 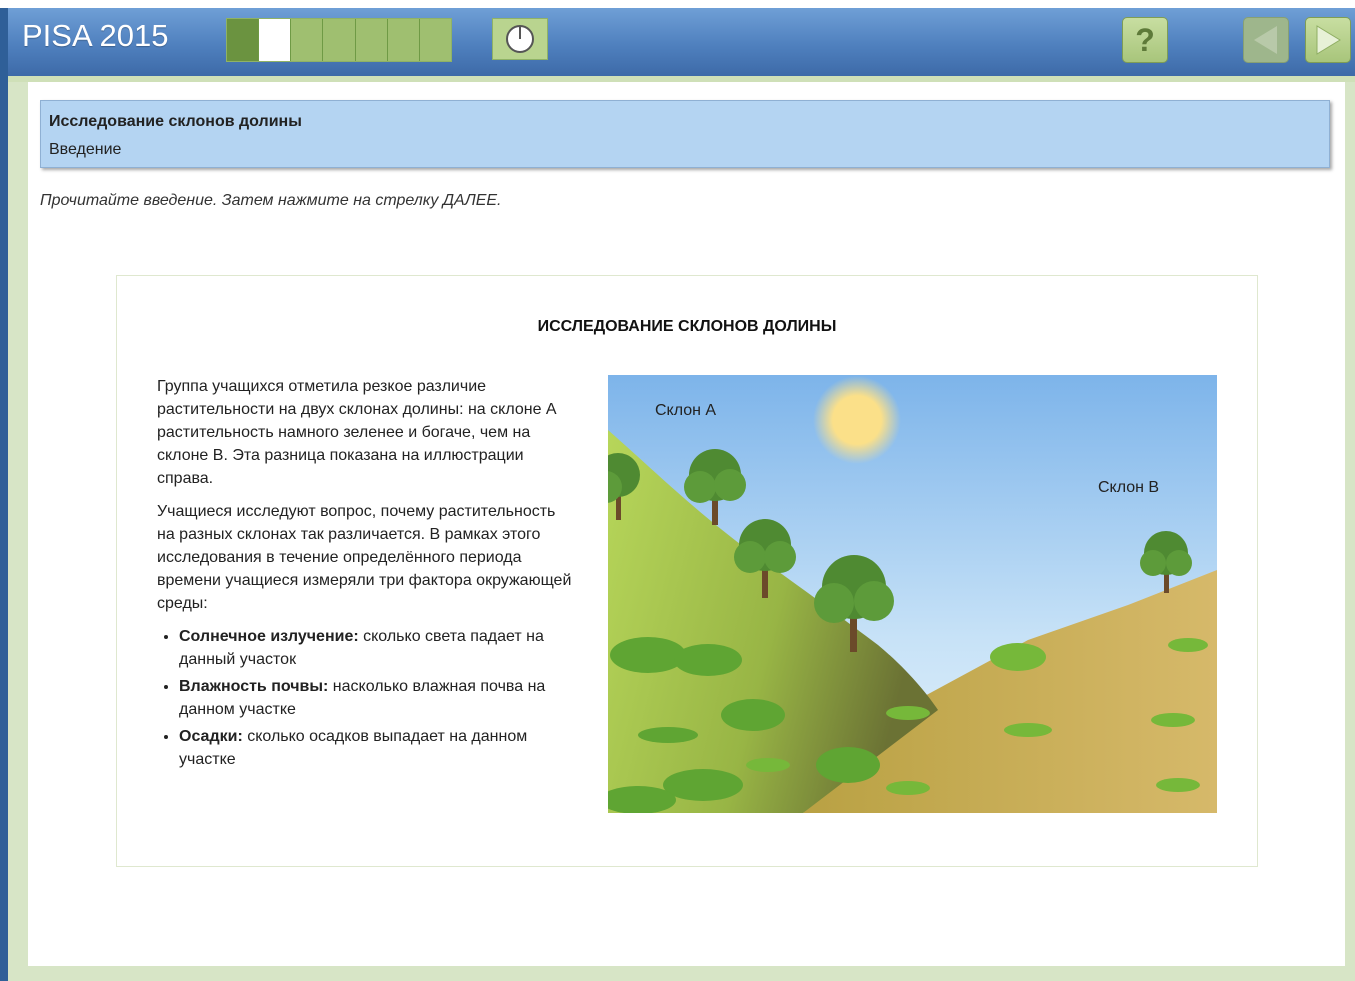 What do you see at coordinates (269, 636) in the screenshot?
I see `factor-term: Солнечное излучение:` at bounding box center [269, 636].